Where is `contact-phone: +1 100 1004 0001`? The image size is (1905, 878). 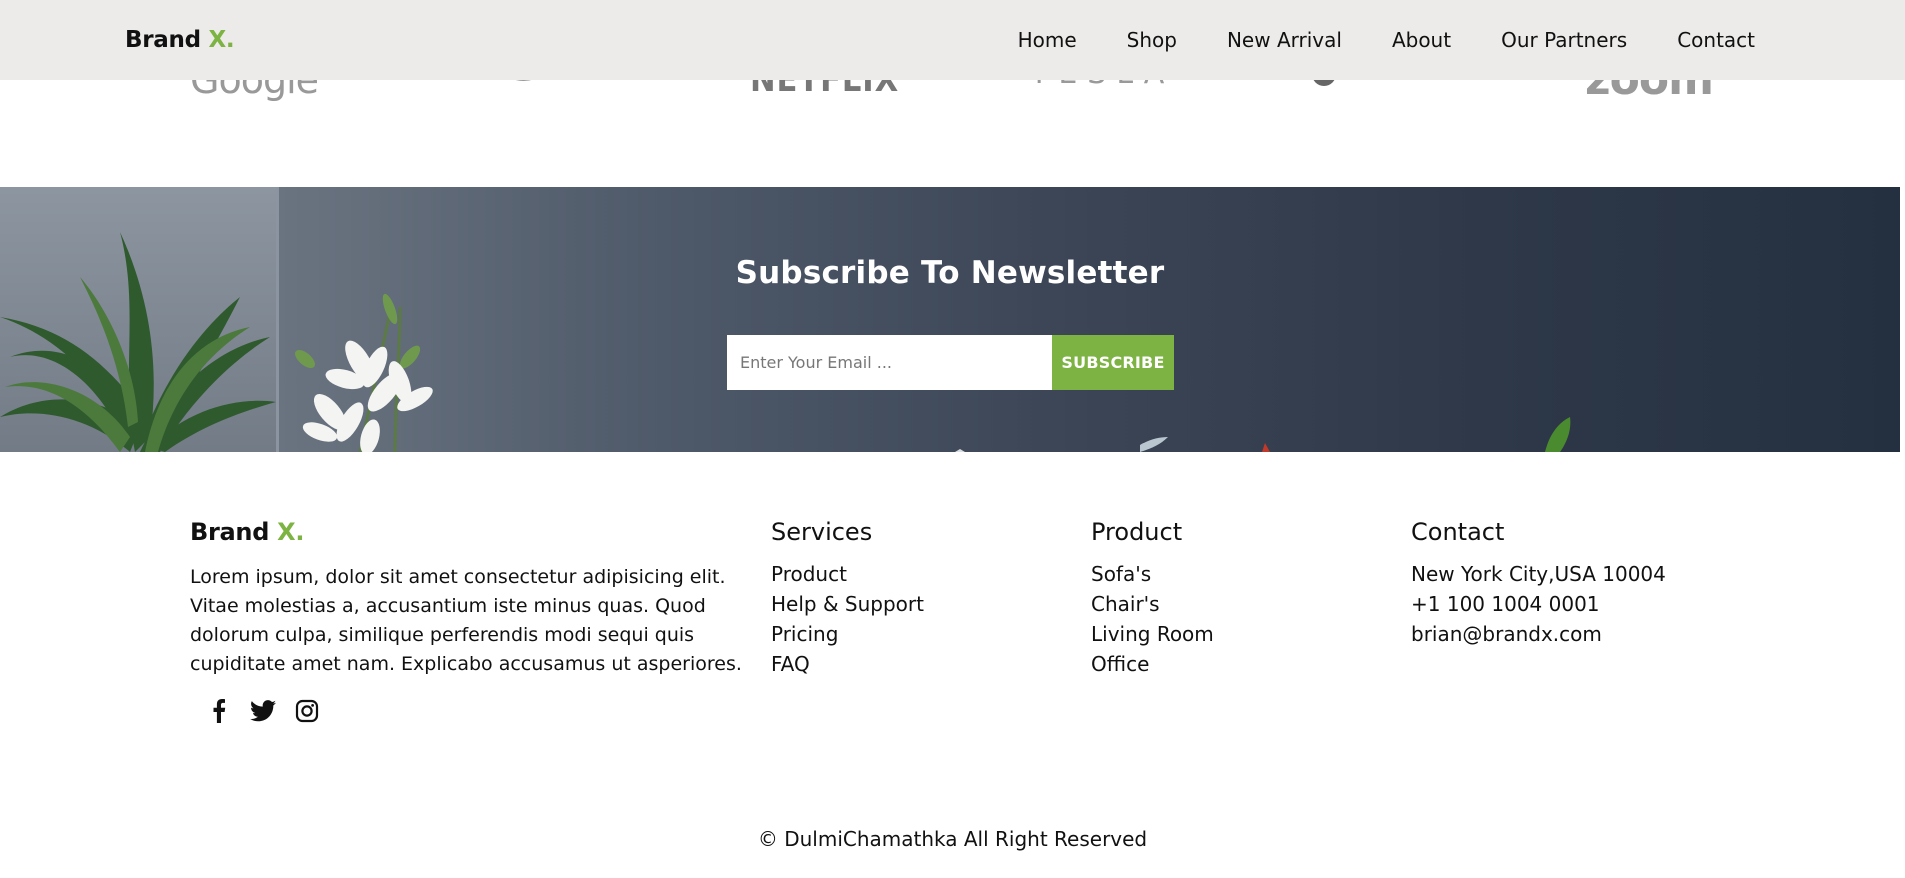 contact-phone: +1 100 1004 0001 is located at coordinates (1505, 604).